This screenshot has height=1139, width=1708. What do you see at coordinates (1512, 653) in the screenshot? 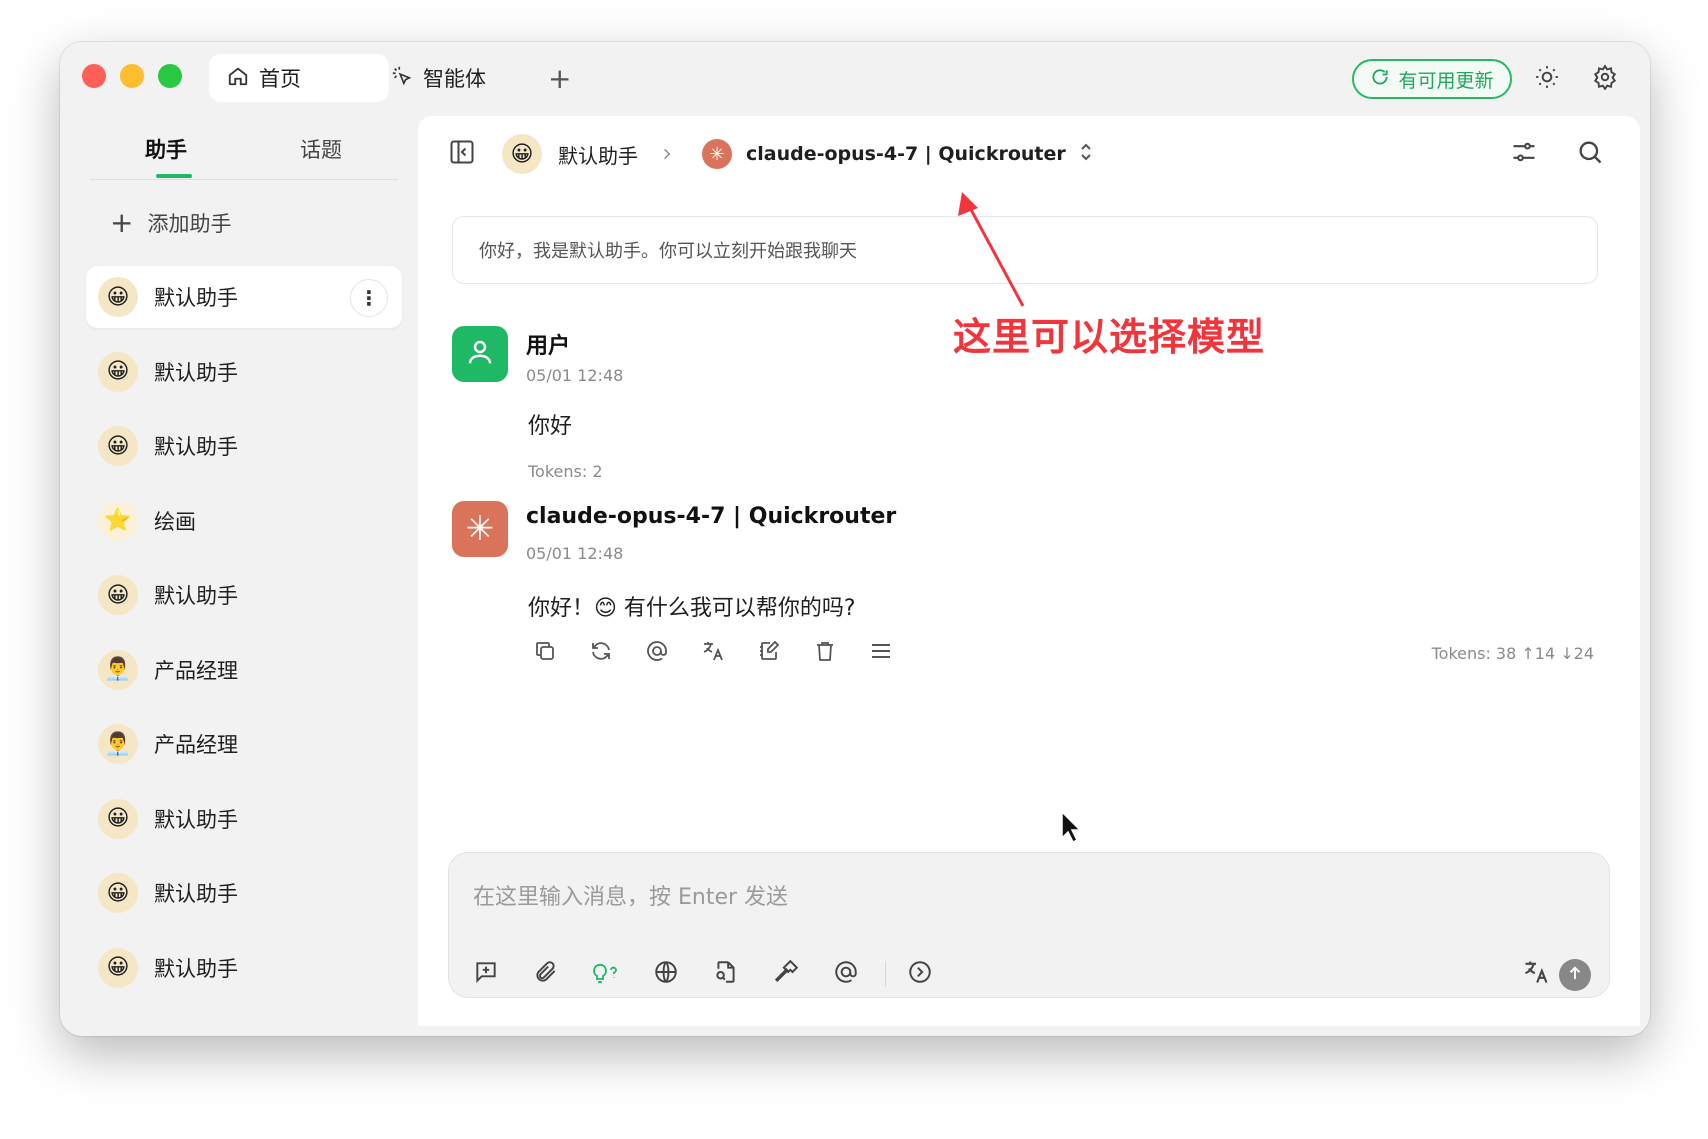
I see `message-tokens: Tokens: 38 ↑14 ↓24` at bounding box center [1512, 653].